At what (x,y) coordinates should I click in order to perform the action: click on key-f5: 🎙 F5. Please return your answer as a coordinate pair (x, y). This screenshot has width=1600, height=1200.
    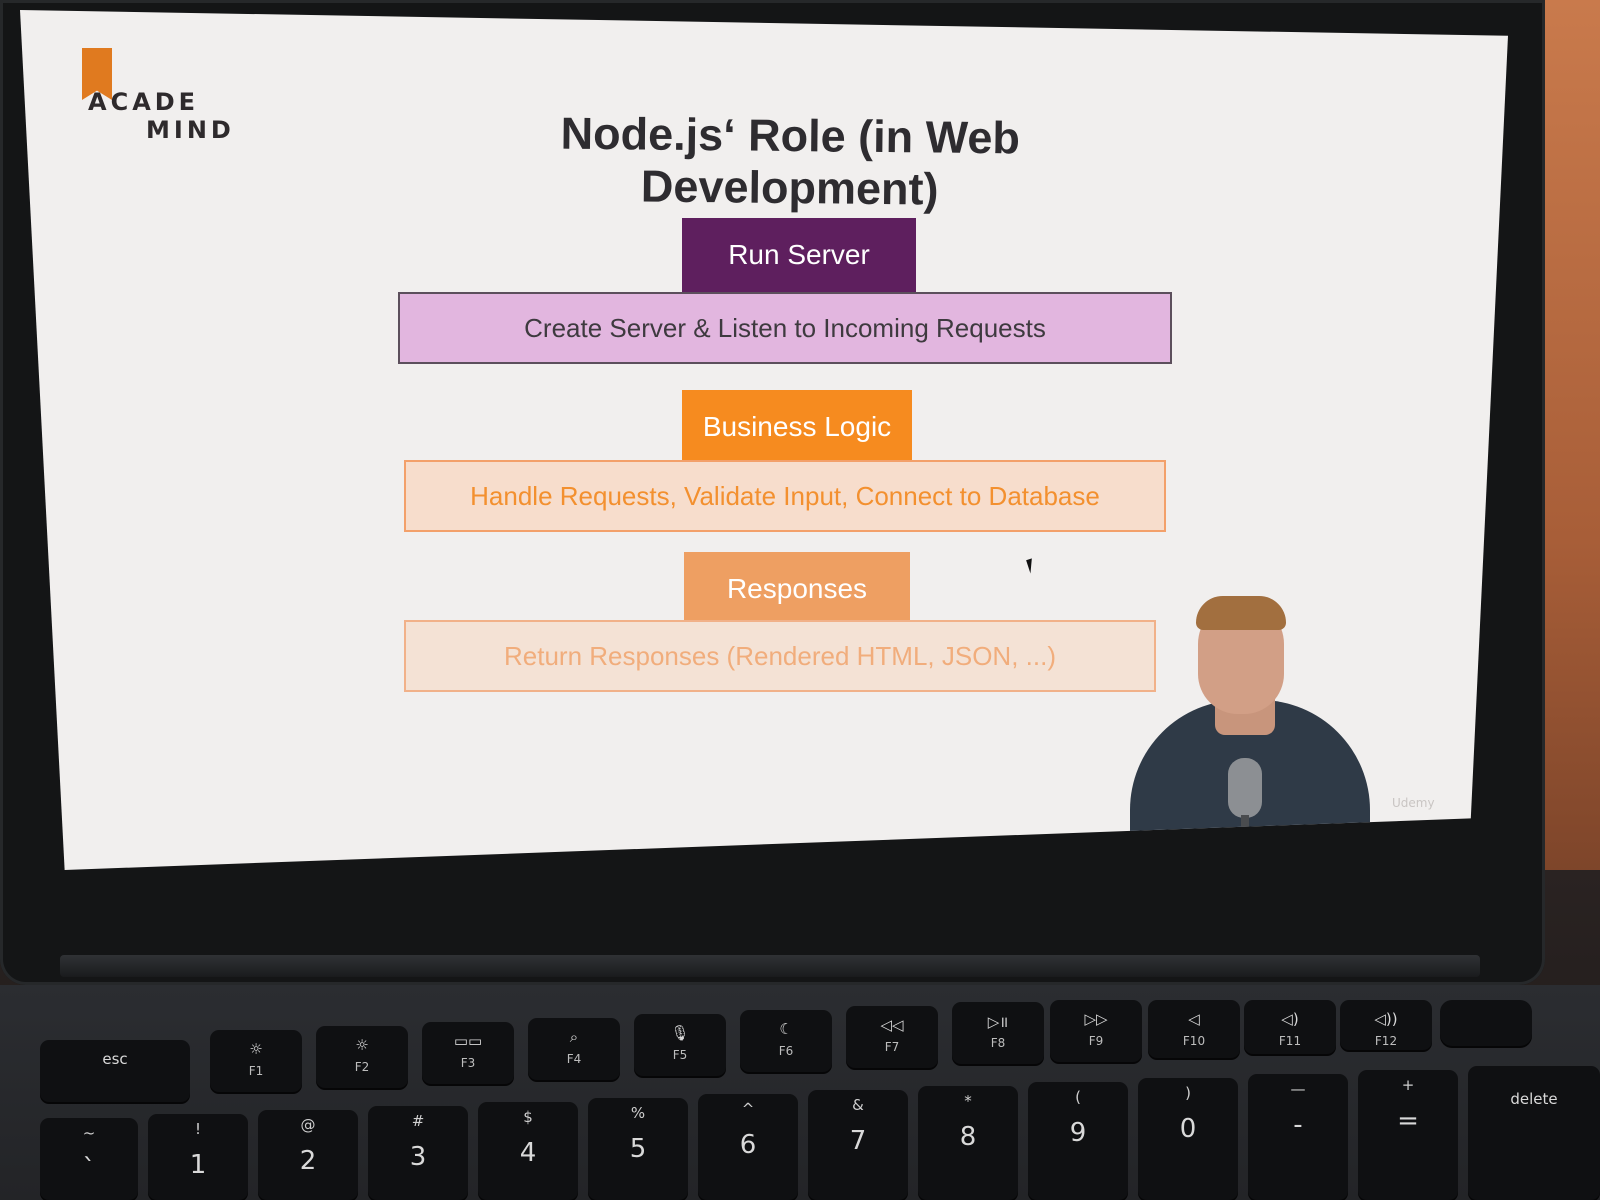
    Looking at the image, I should click on (680, 1045).